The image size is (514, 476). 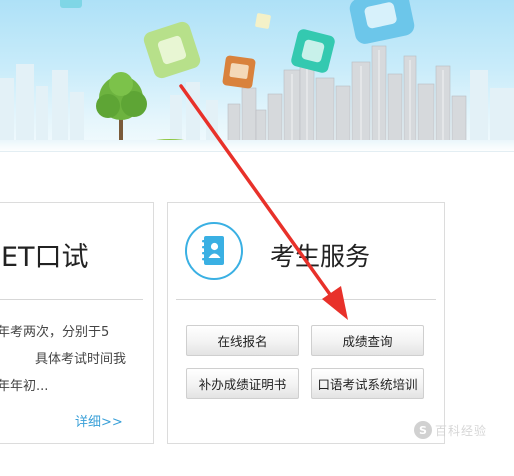 I want to click on watermark: S 百科经验, so click(x=464, y=430).